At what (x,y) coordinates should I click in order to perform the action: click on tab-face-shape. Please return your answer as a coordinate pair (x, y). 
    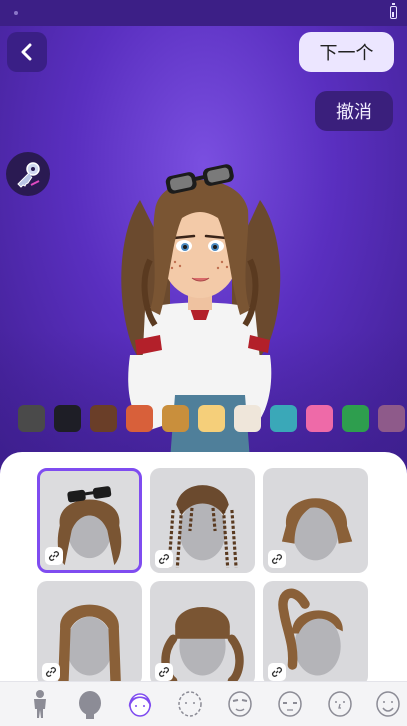
    Looking at the image, I should click on (190, 704).